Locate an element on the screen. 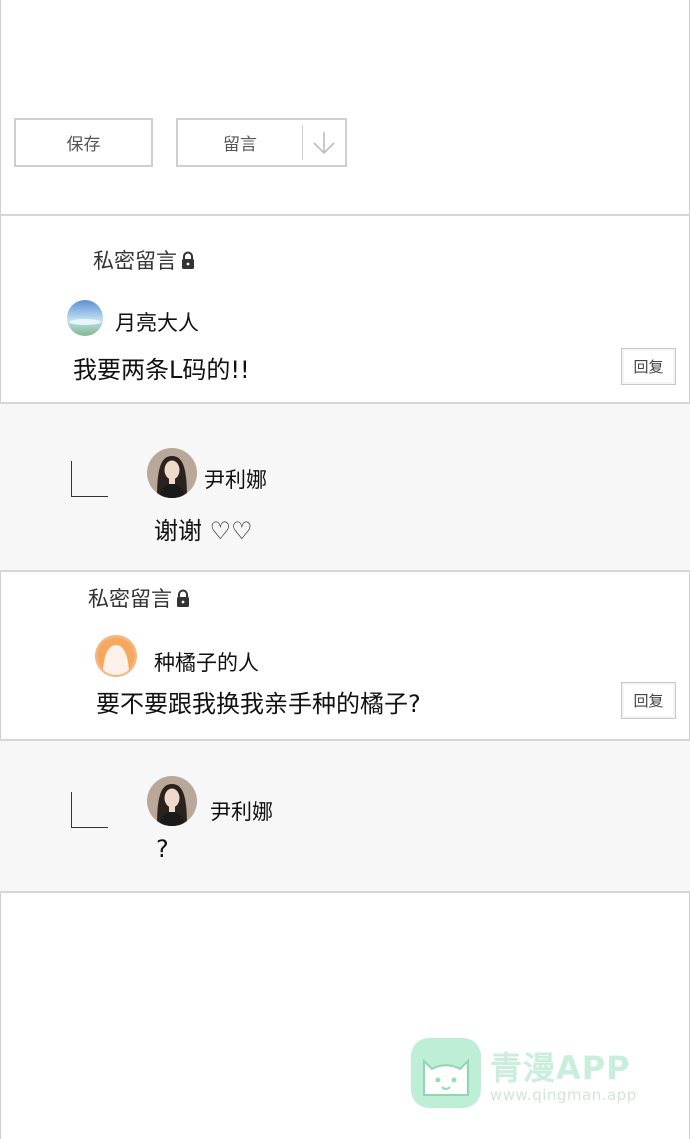 The height and width of the screenshot is (1139, 690). comment-block-2: 私密留言 种橘子的人 要不要跟我换我亲手种的橘子? 回复 is located at coordinates (345, 655).